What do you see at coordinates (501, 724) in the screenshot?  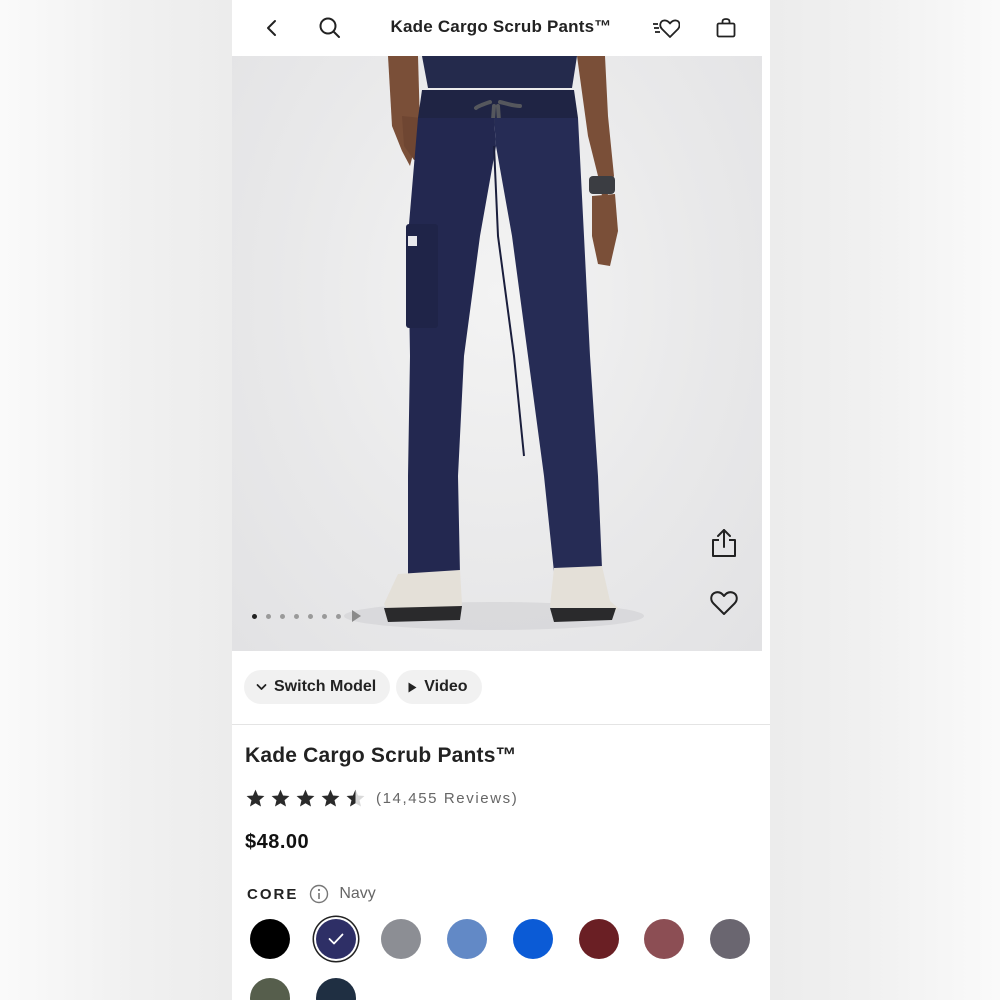 I see `section-divider` at bounding box center [501, 724].